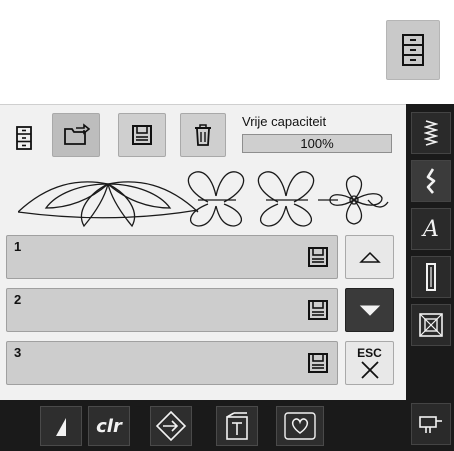  I want to click on clear-icon: clr, so click(109, 426).